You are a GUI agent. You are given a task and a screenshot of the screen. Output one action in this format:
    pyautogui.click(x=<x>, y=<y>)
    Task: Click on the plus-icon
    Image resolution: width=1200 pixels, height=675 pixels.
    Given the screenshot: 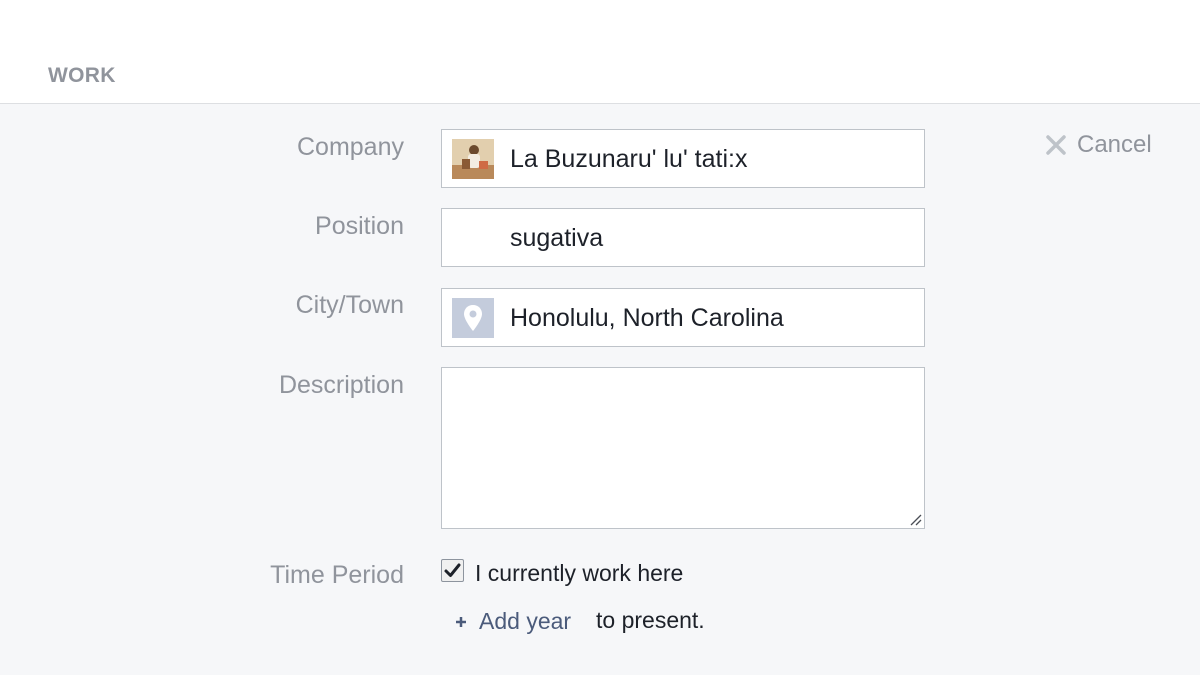 What is the action you would take?
    pyautogui.click(x=461, y=621)
    